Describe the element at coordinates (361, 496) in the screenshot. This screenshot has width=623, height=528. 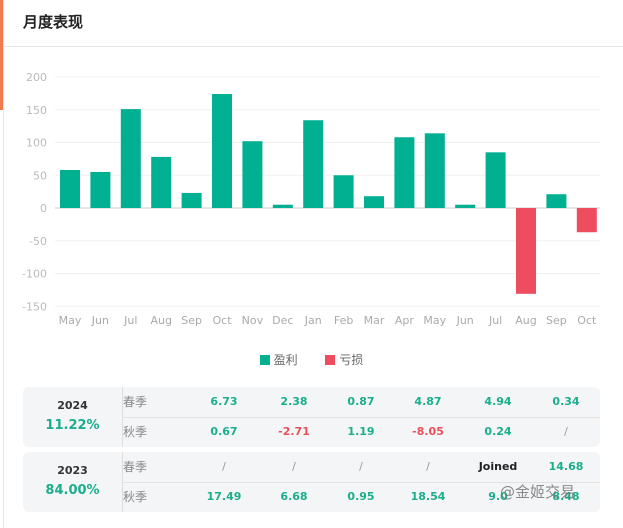
I see `value-cell: 0.95` at that location.